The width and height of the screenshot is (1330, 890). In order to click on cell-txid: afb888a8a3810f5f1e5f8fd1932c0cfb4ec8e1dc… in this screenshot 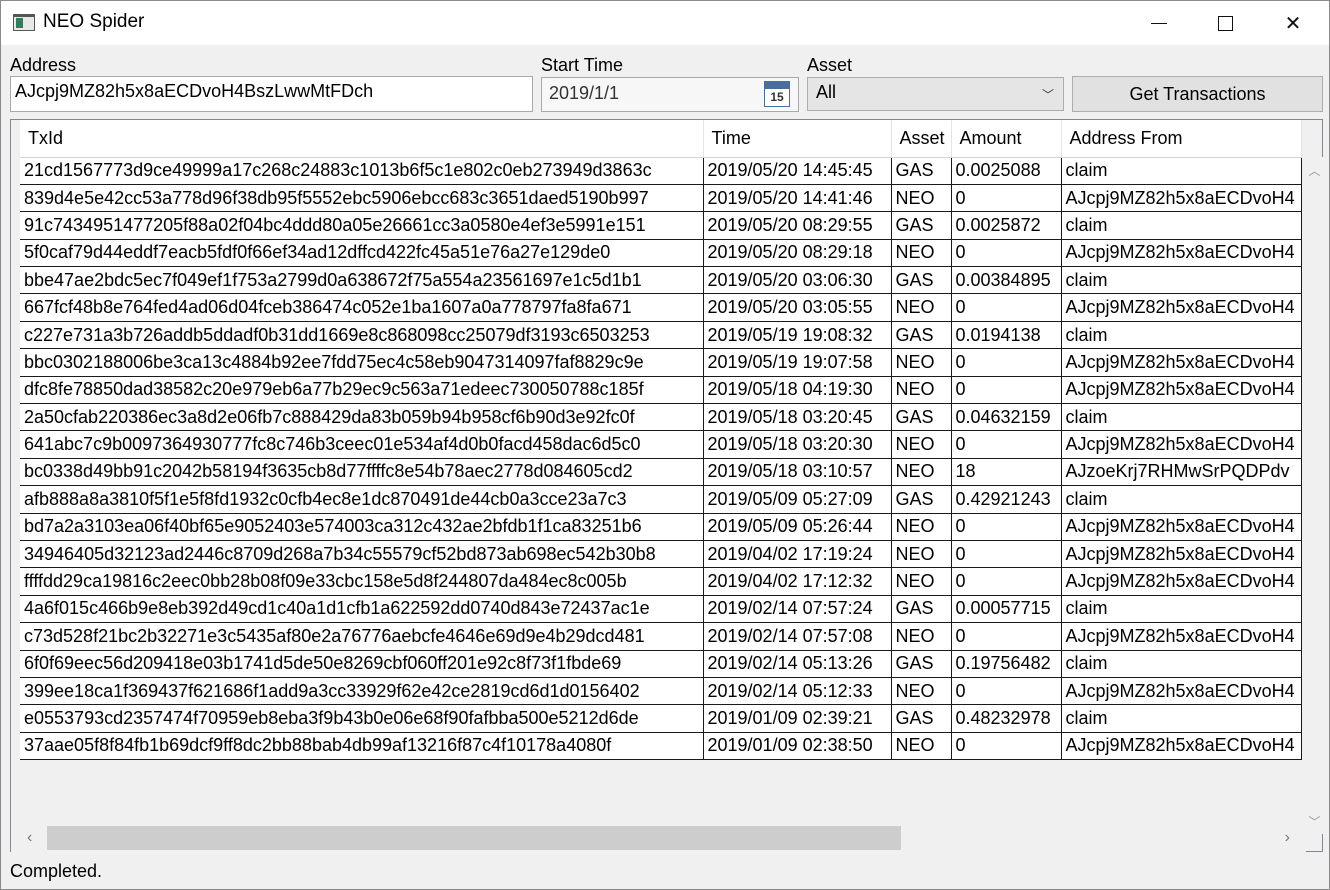, I will do `click(362, 499)`.